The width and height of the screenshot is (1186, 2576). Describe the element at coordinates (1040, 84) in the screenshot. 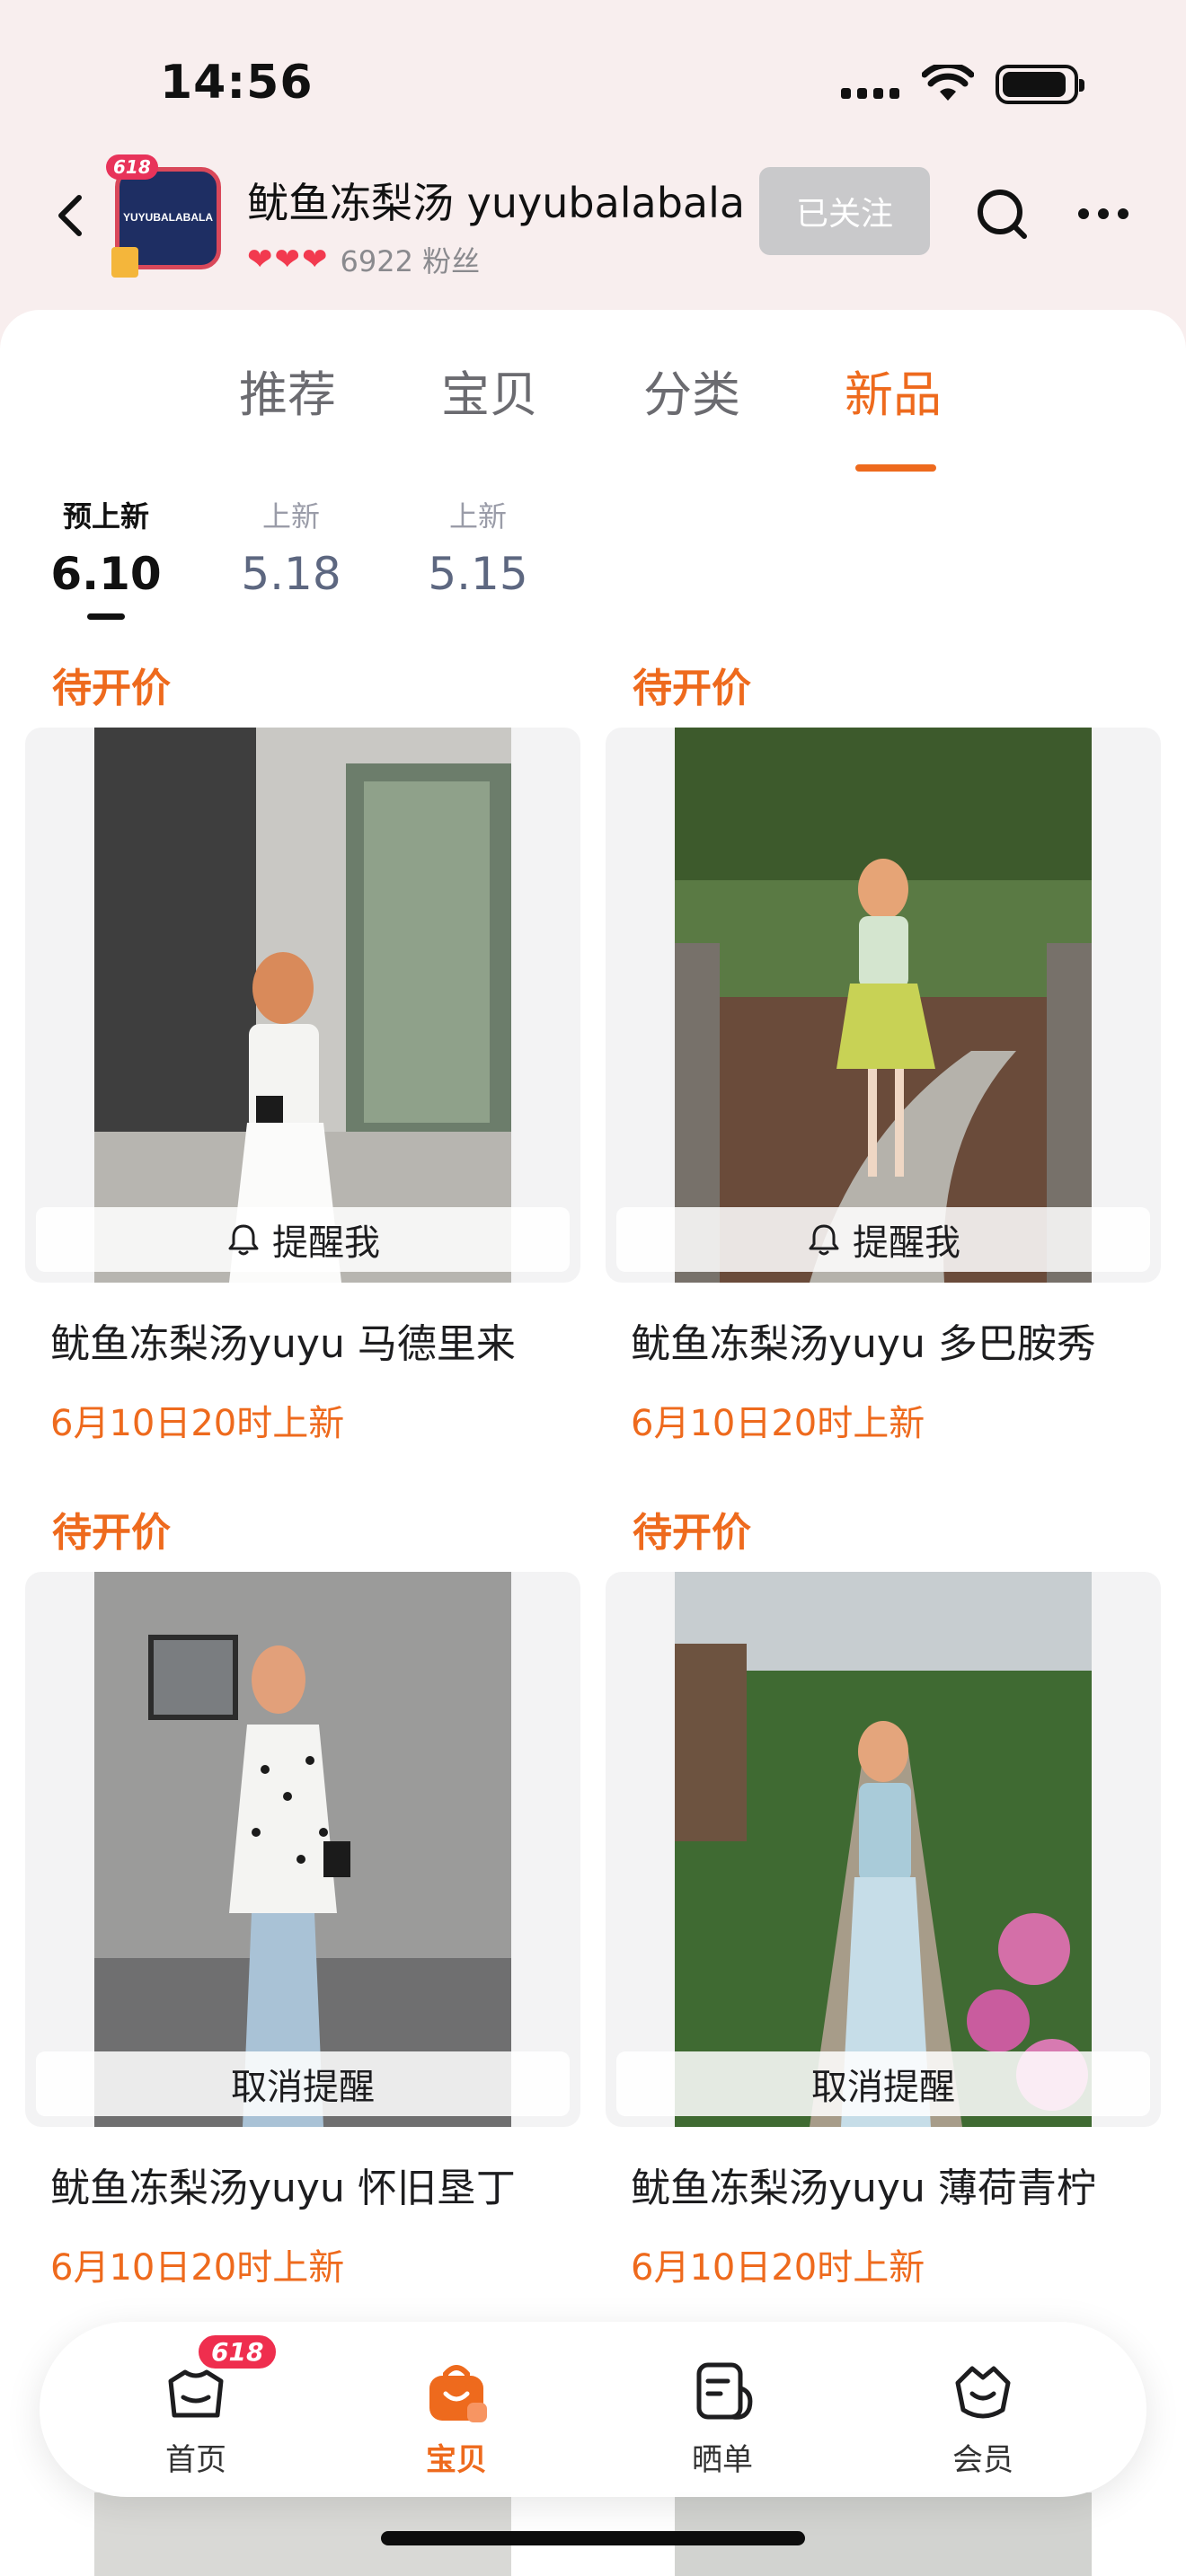

I see `battery-icon` at that location.